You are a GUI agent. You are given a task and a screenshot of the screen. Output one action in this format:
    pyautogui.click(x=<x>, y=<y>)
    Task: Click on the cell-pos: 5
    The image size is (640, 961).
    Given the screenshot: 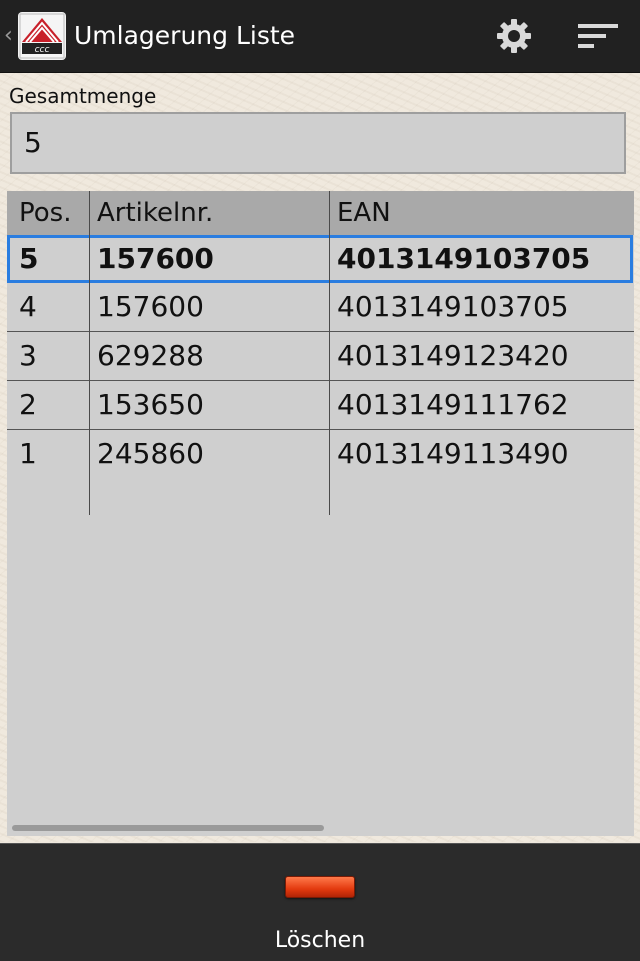 What is the action you would take?
    pyautogui.click(x=29, y=258)
    